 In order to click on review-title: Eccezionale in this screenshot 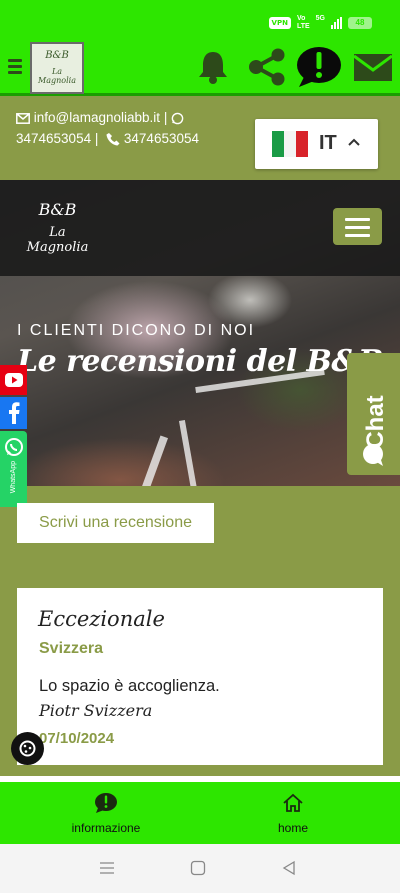, I will do `click(101, 619)`.